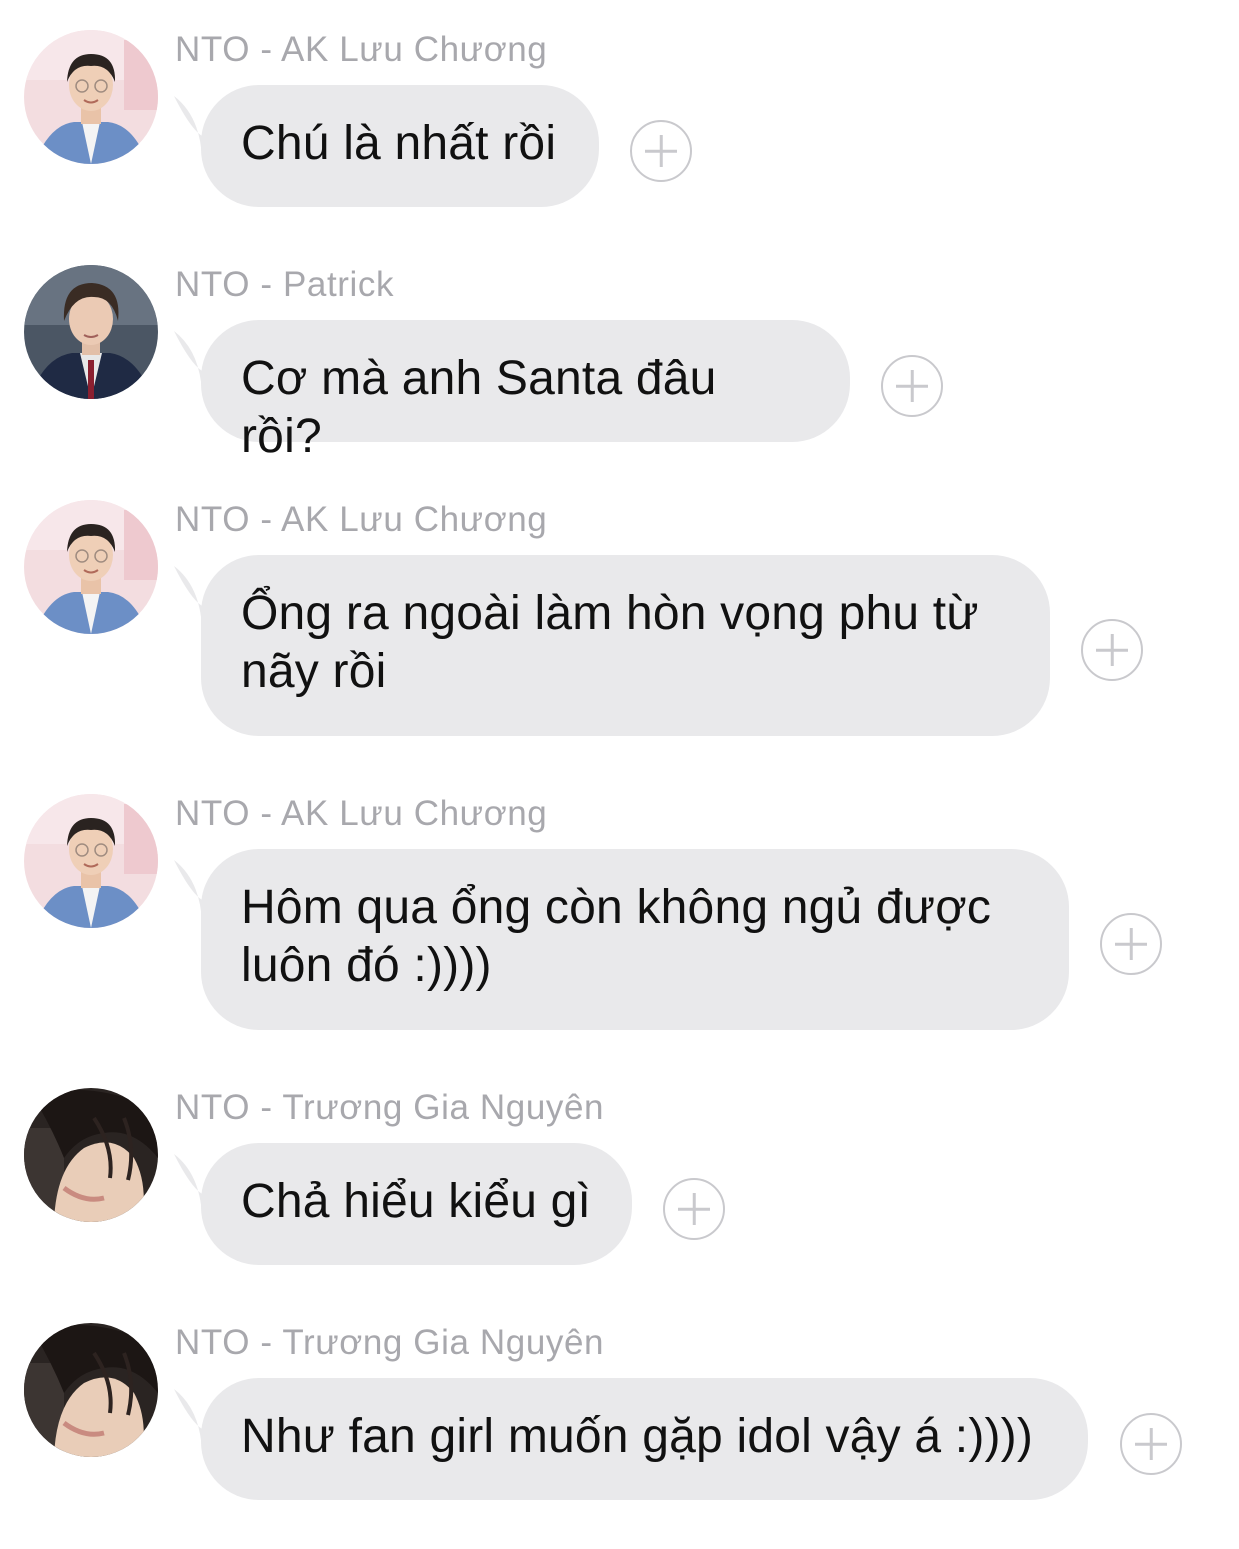  What do you see at coordinates (285, 284) in the screenshot?
I see `sender-name: NTO - Patrick` at bounding box center [285, 284].